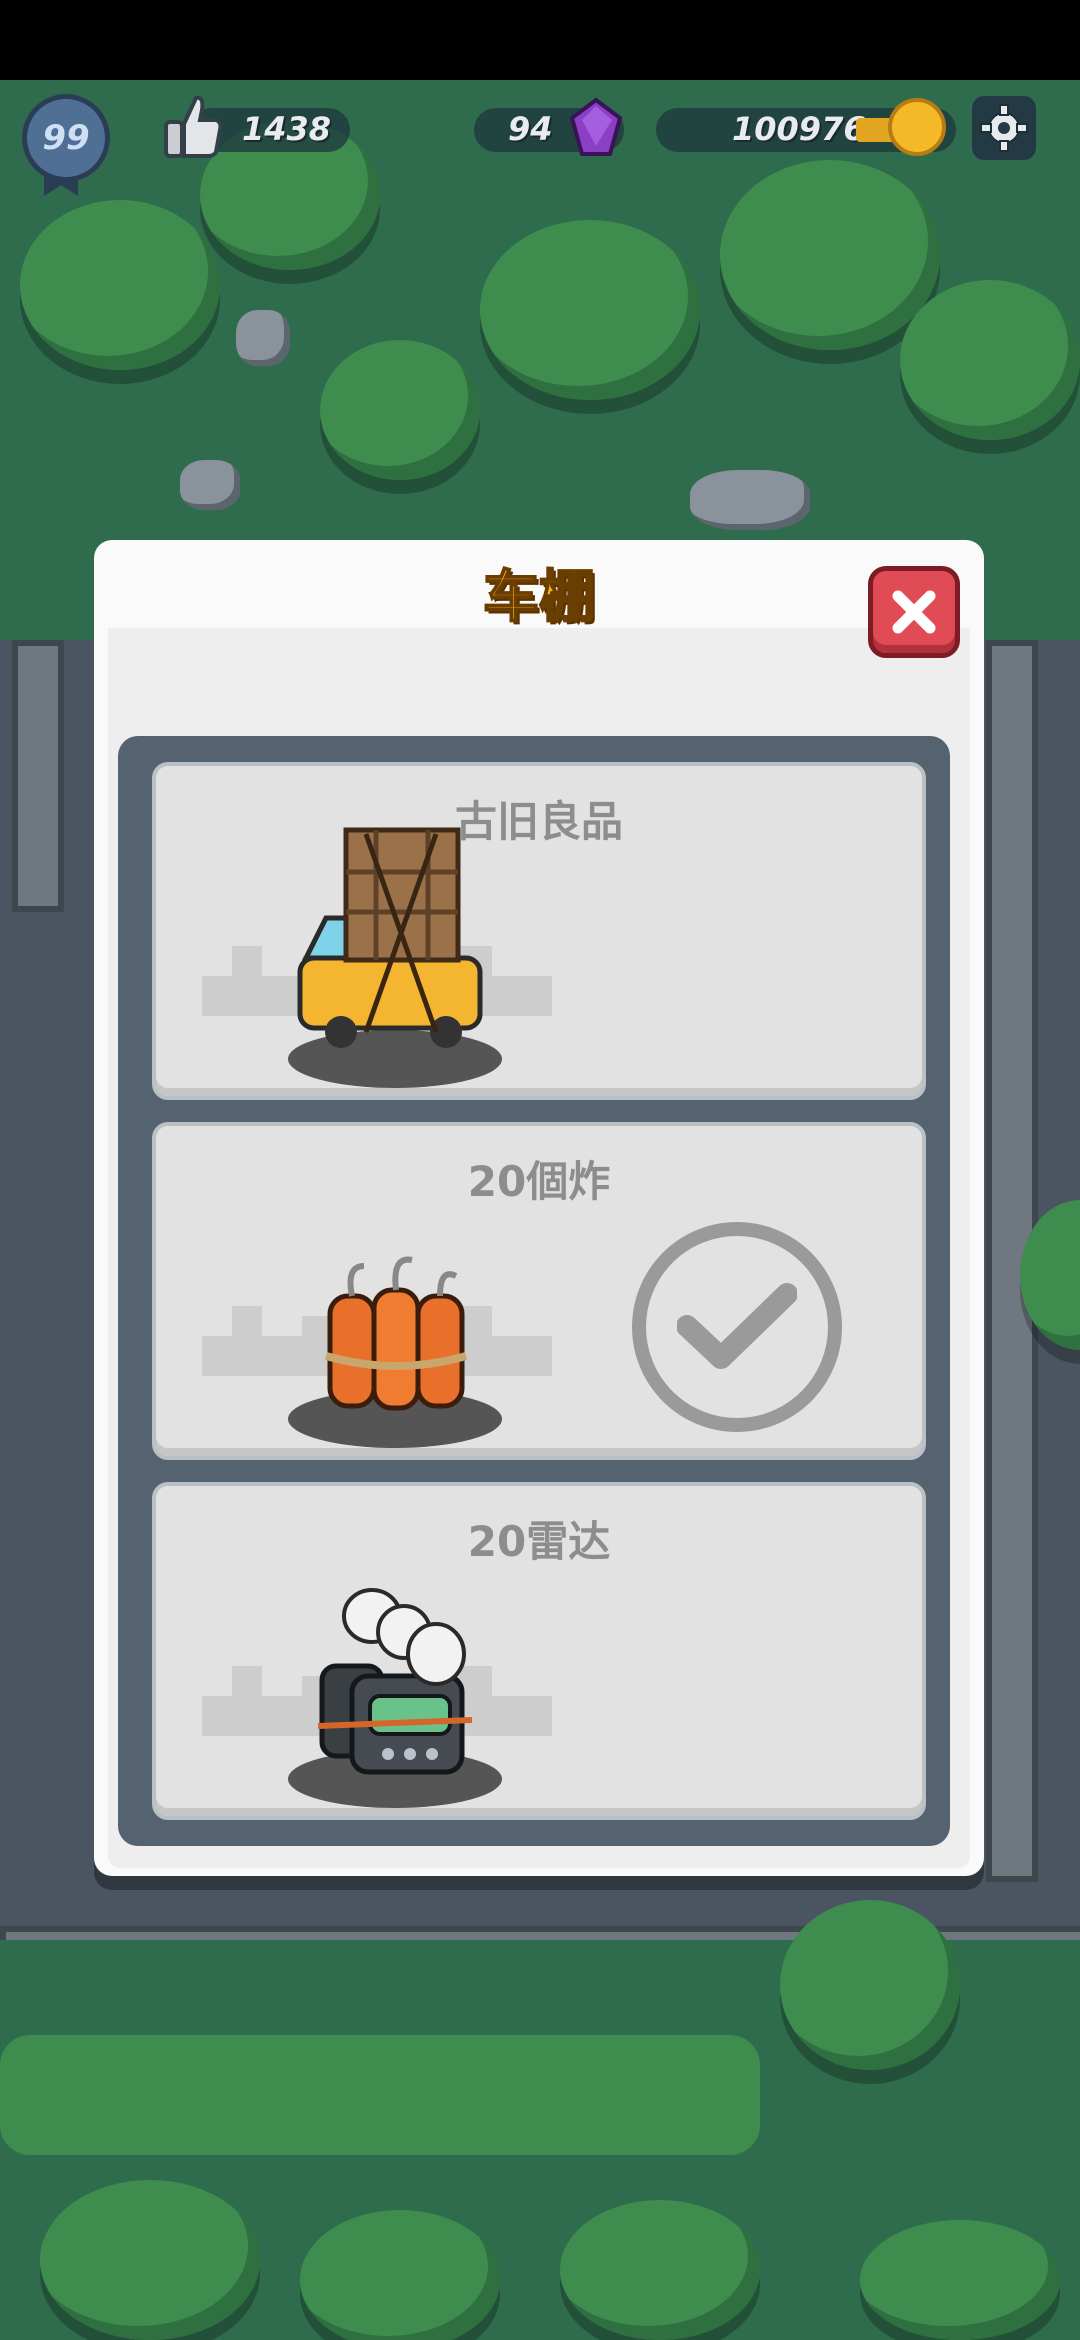 The width and height of the screenshot is (1080, 2340). Describe the element at coordinates (539, 1651) in the screenshot. I see `list-item: 20雷达` at that location.